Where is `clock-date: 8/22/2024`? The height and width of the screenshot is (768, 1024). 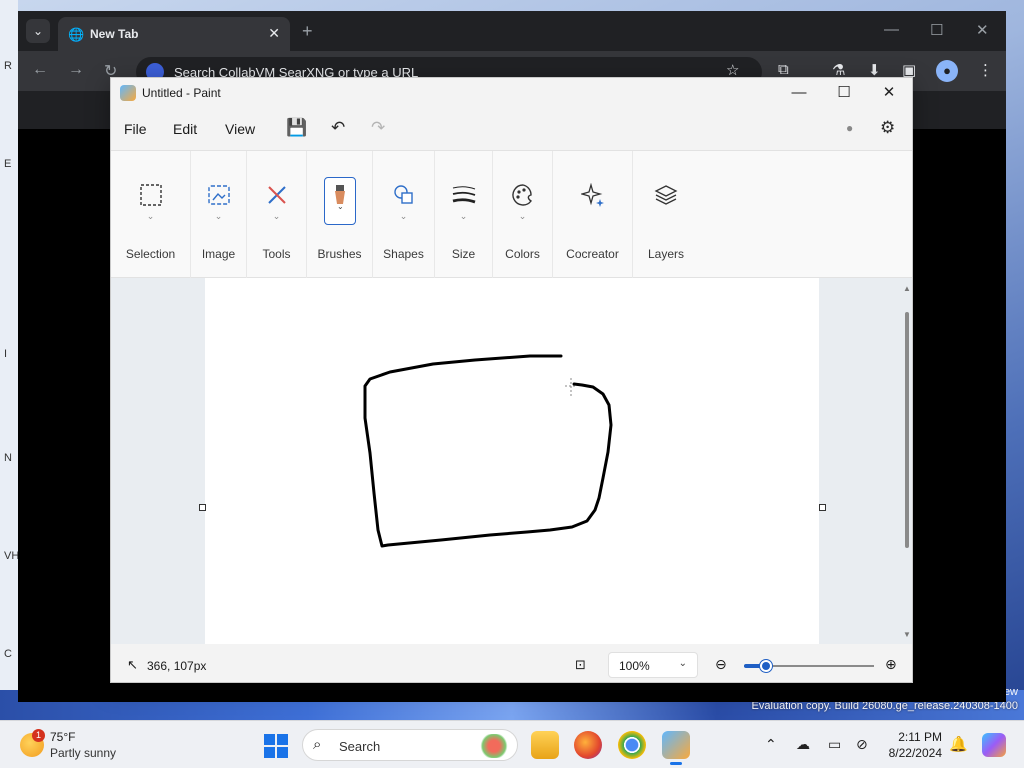 clock-date: 8/22/2024 is located at coordinates (911, 753).